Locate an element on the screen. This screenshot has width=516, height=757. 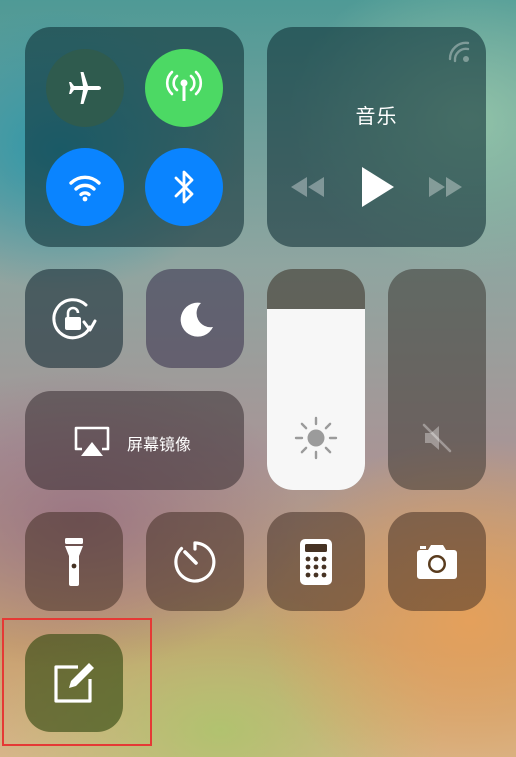
notes-button is located at coordinates (74, 683).